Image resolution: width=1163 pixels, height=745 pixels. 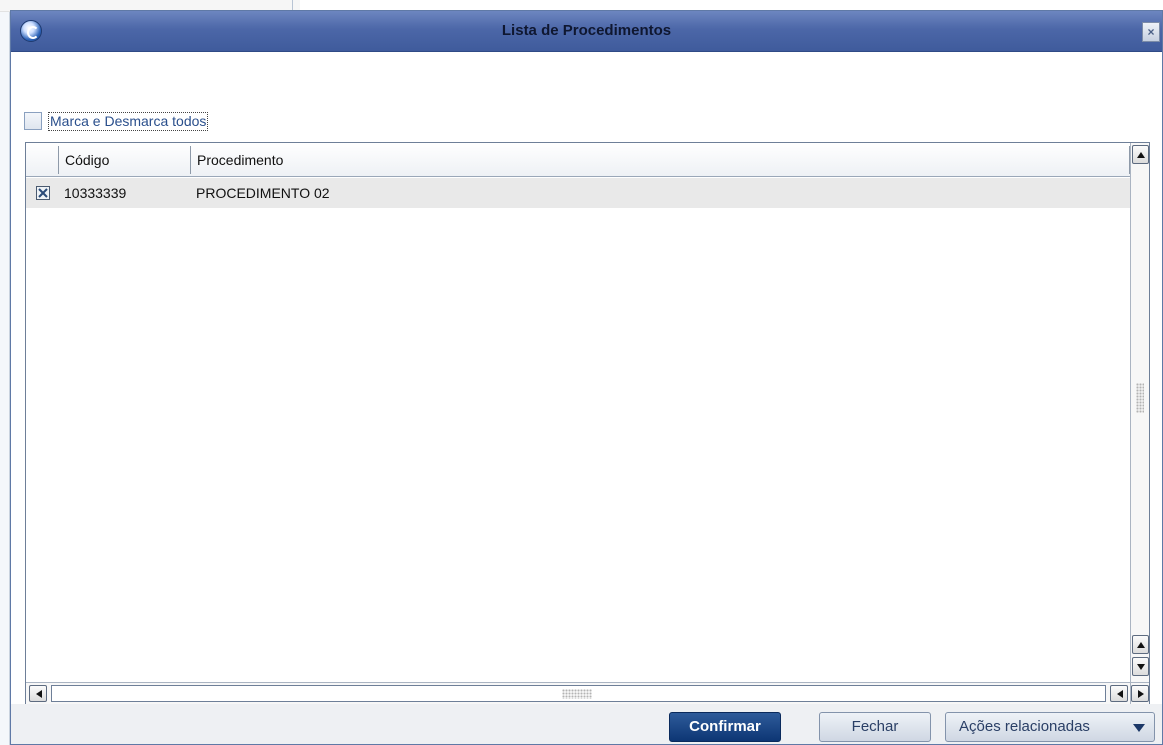 I want to click on background-panel-left, so click(x=5, y=372).